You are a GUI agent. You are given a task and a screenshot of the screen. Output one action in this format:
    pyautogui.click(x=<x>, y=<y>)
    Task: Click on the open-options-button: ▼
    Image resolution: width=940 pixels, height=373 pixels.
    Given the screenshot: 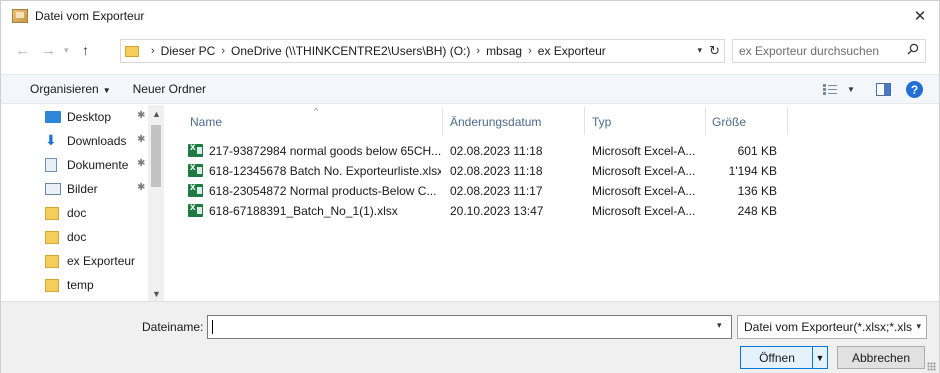 What is the action you would take?
    pyautogui.click(x=819, y=357)
    